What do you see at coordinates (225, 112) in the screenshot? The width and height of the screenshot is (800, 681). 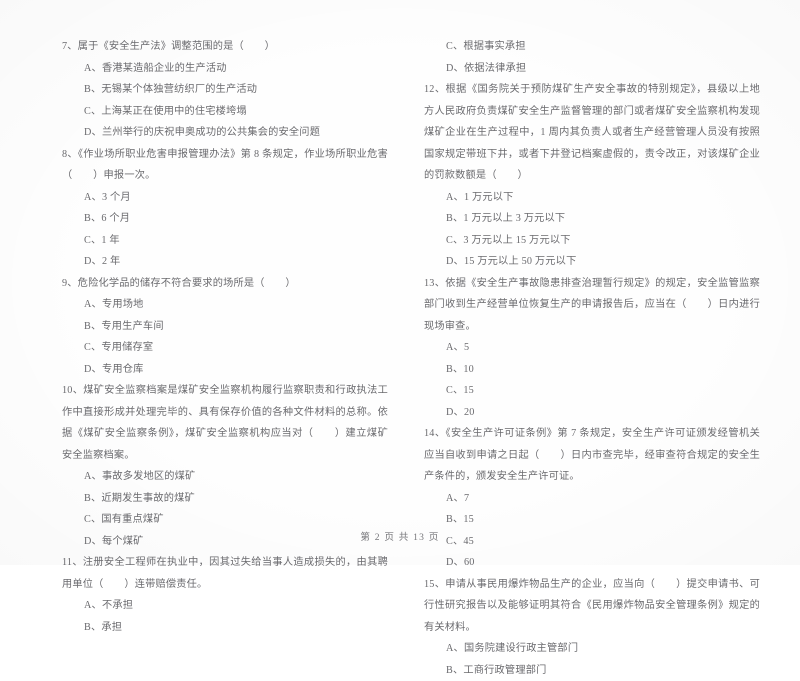 I see `option-c: C、上海某正在使用中的住宅楼垮塌` at bounding box center [225, 112].